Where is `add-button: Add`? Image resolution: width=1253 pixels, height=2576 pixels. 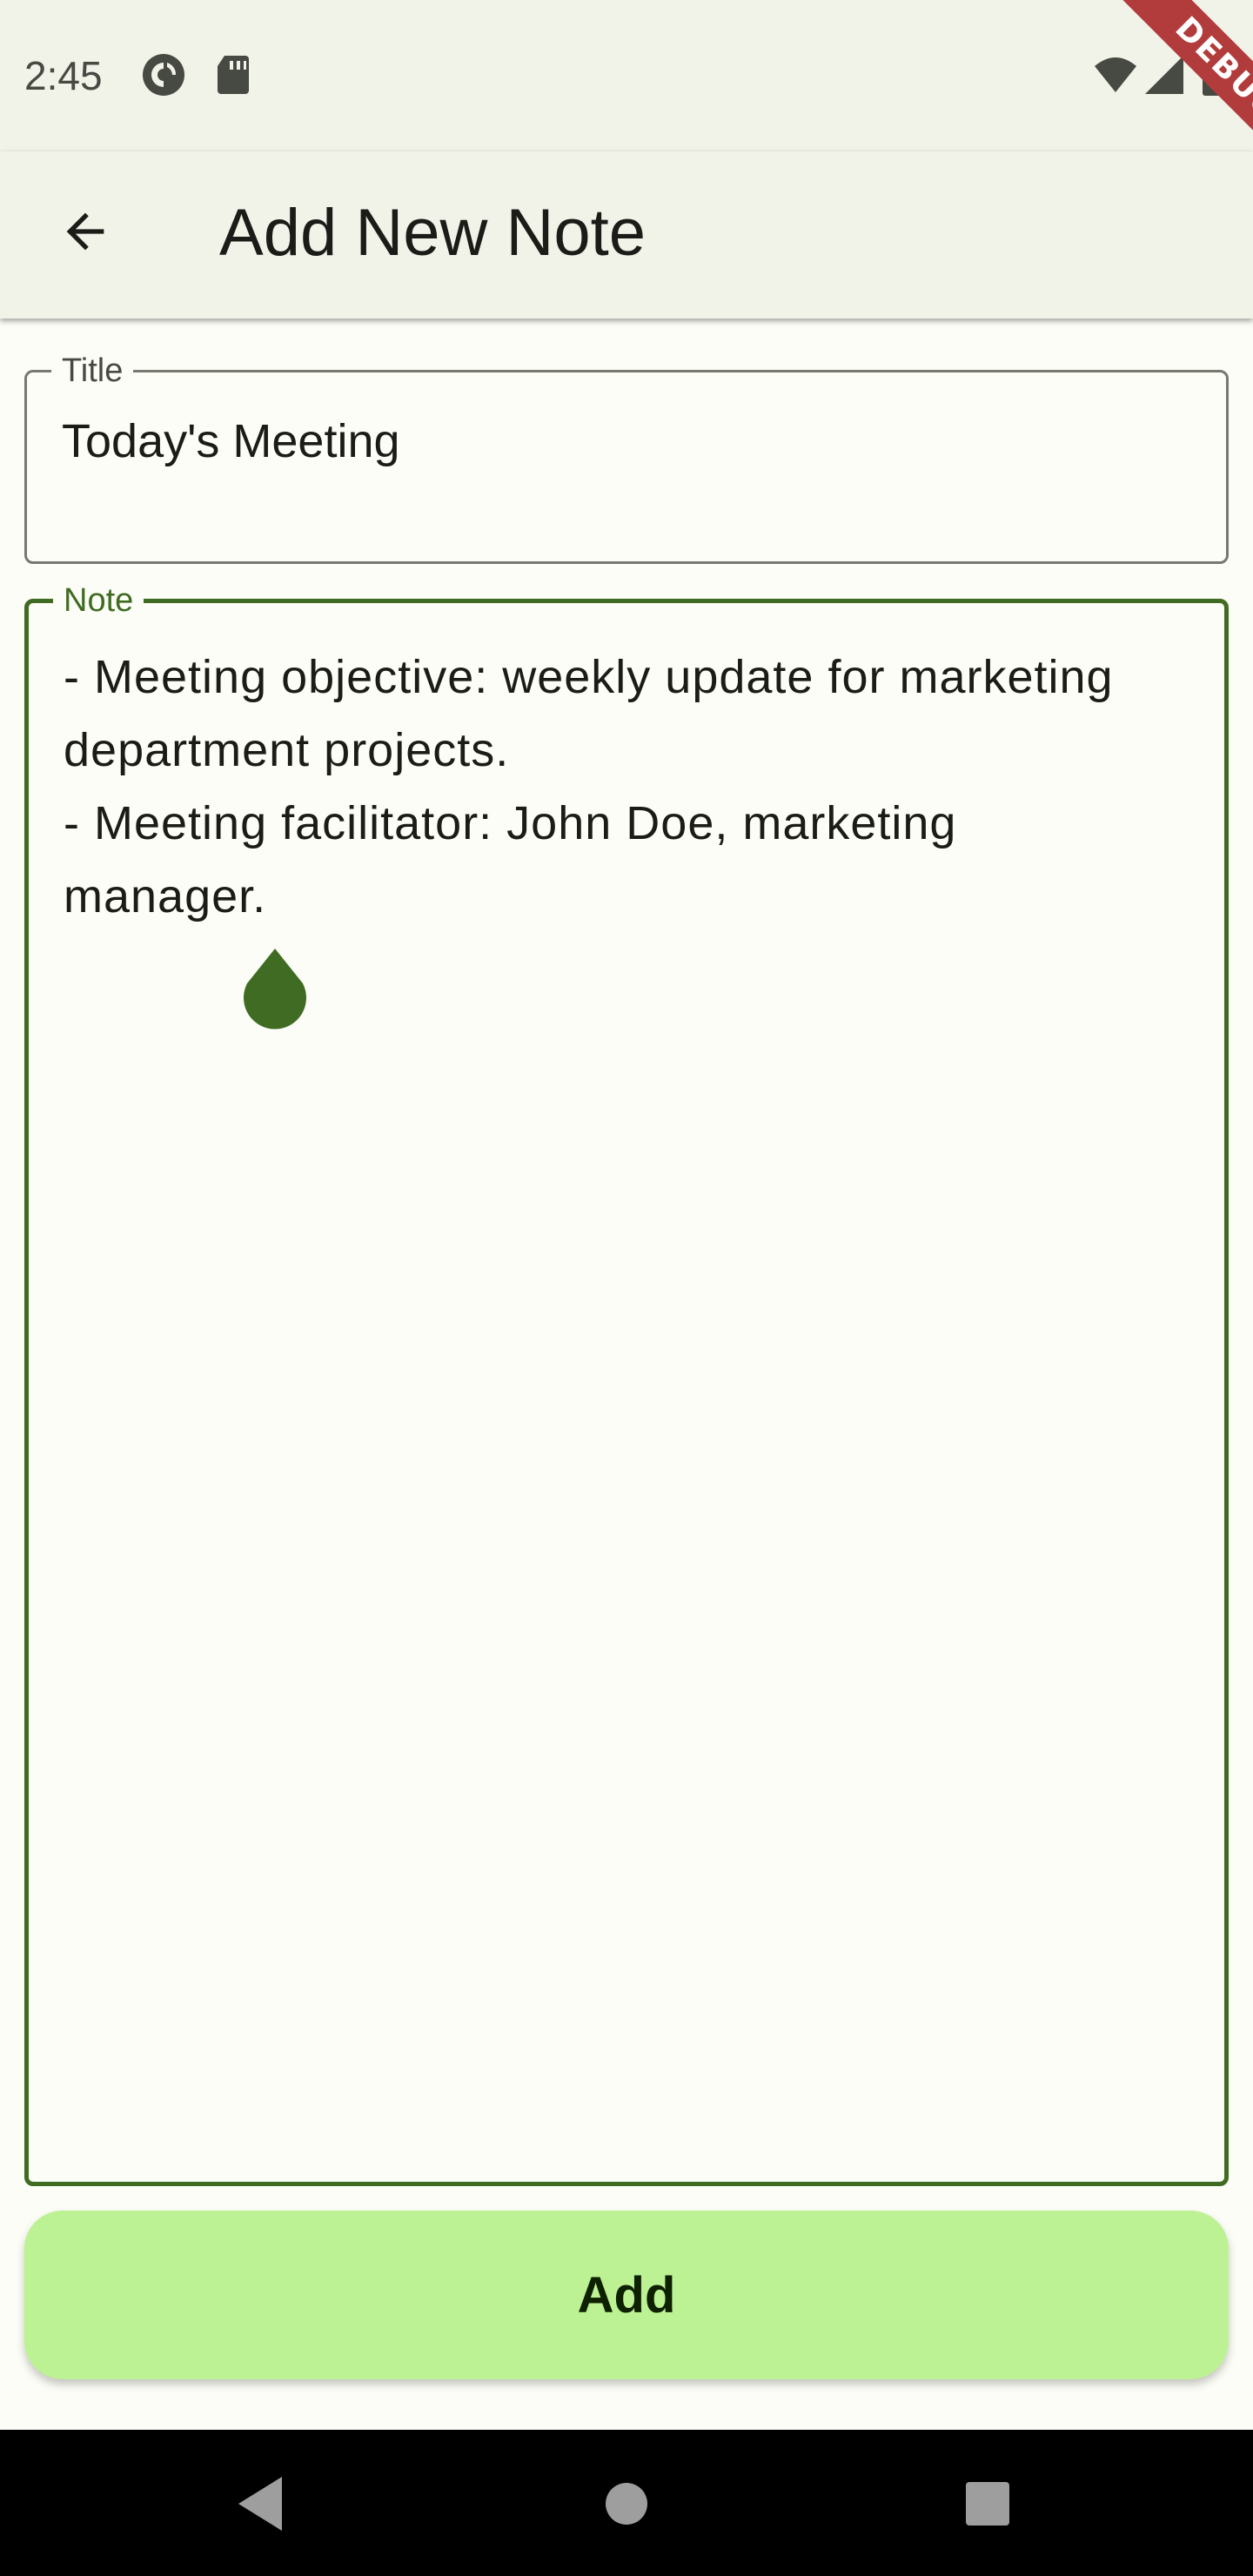 add-button: Add is located at coordinates (626, 2294).